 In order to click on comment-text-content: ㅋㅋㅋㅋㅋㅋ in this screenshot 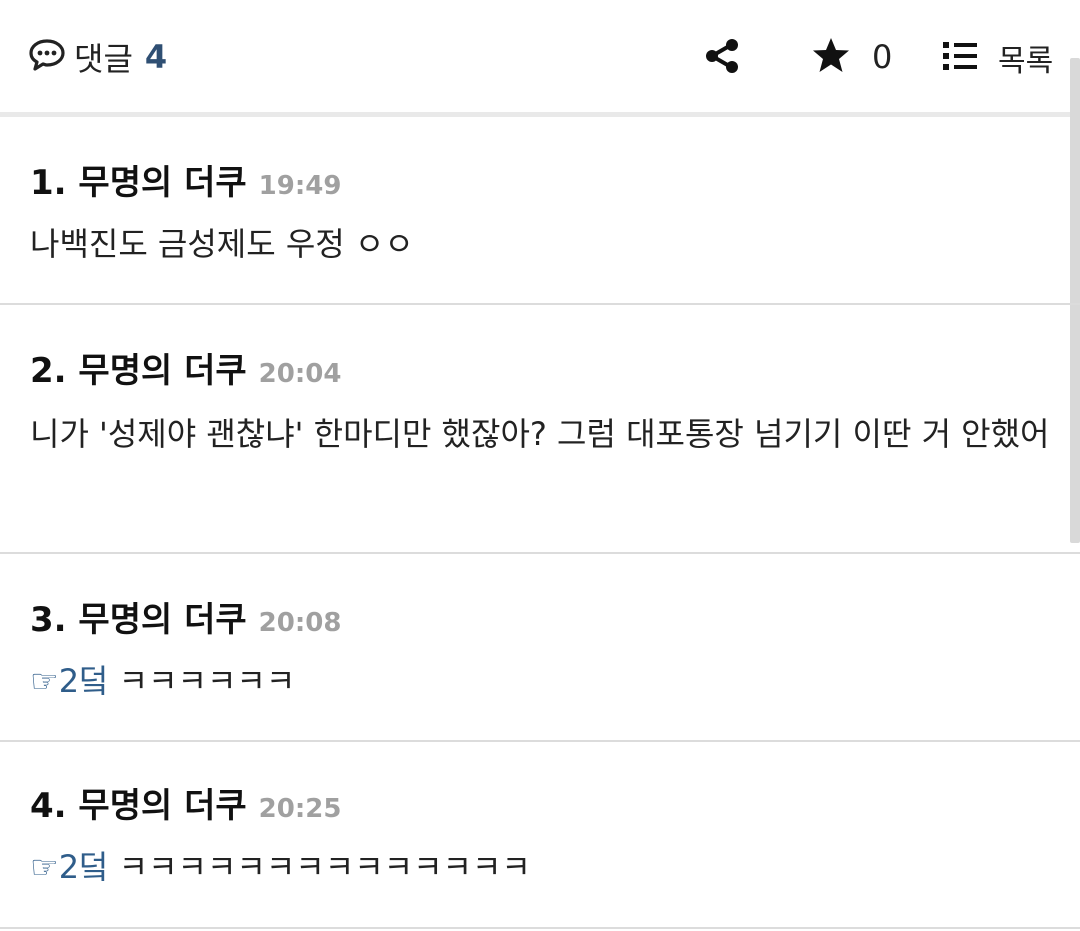, I will do `click(207, 681)`.